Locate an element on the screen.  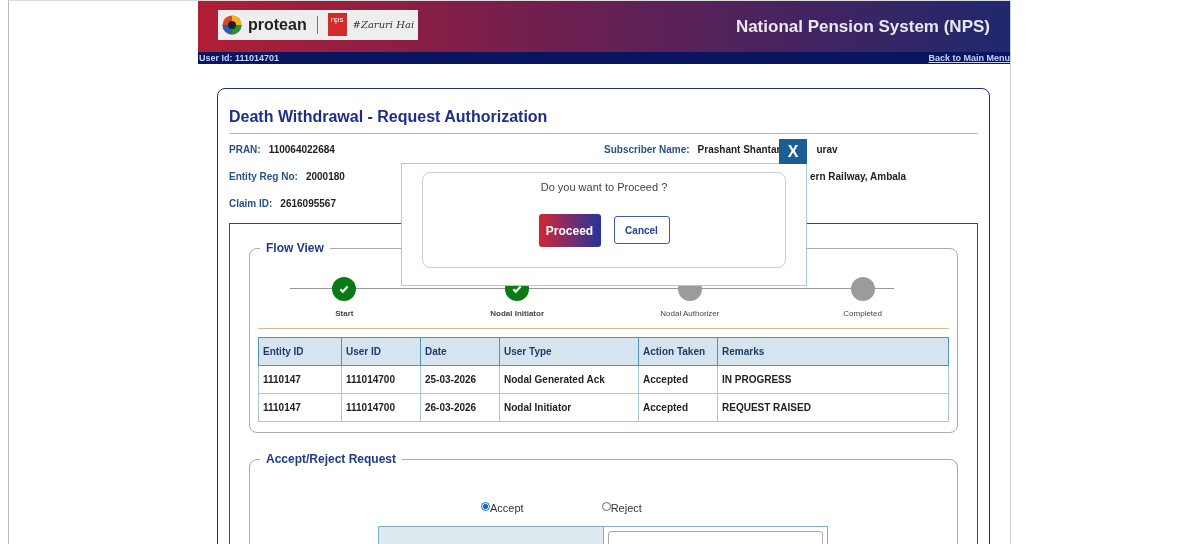
field-value: ern Railway, Ambala is located at coordinates (858, 176).